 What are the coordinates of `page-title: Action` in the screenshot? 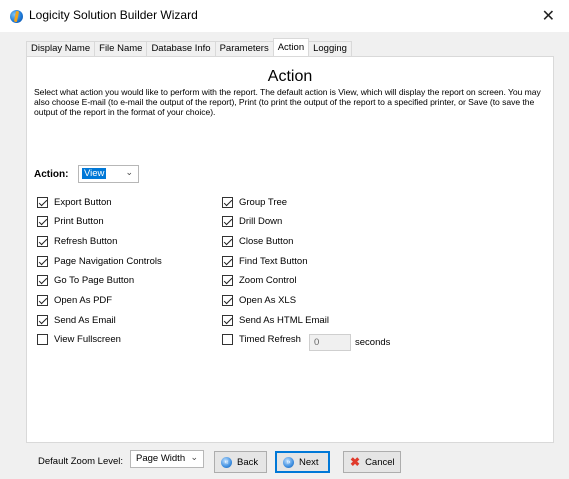 It's located at (290, 76).